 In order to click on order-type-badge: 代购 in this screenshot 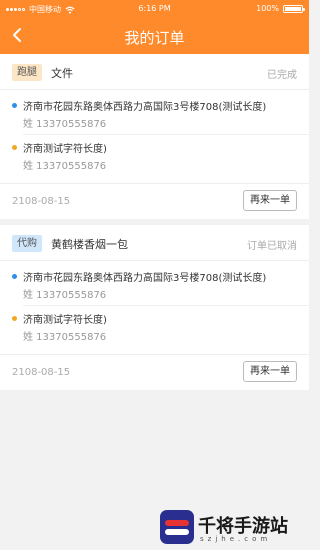, I will do `click(27, 243)`.